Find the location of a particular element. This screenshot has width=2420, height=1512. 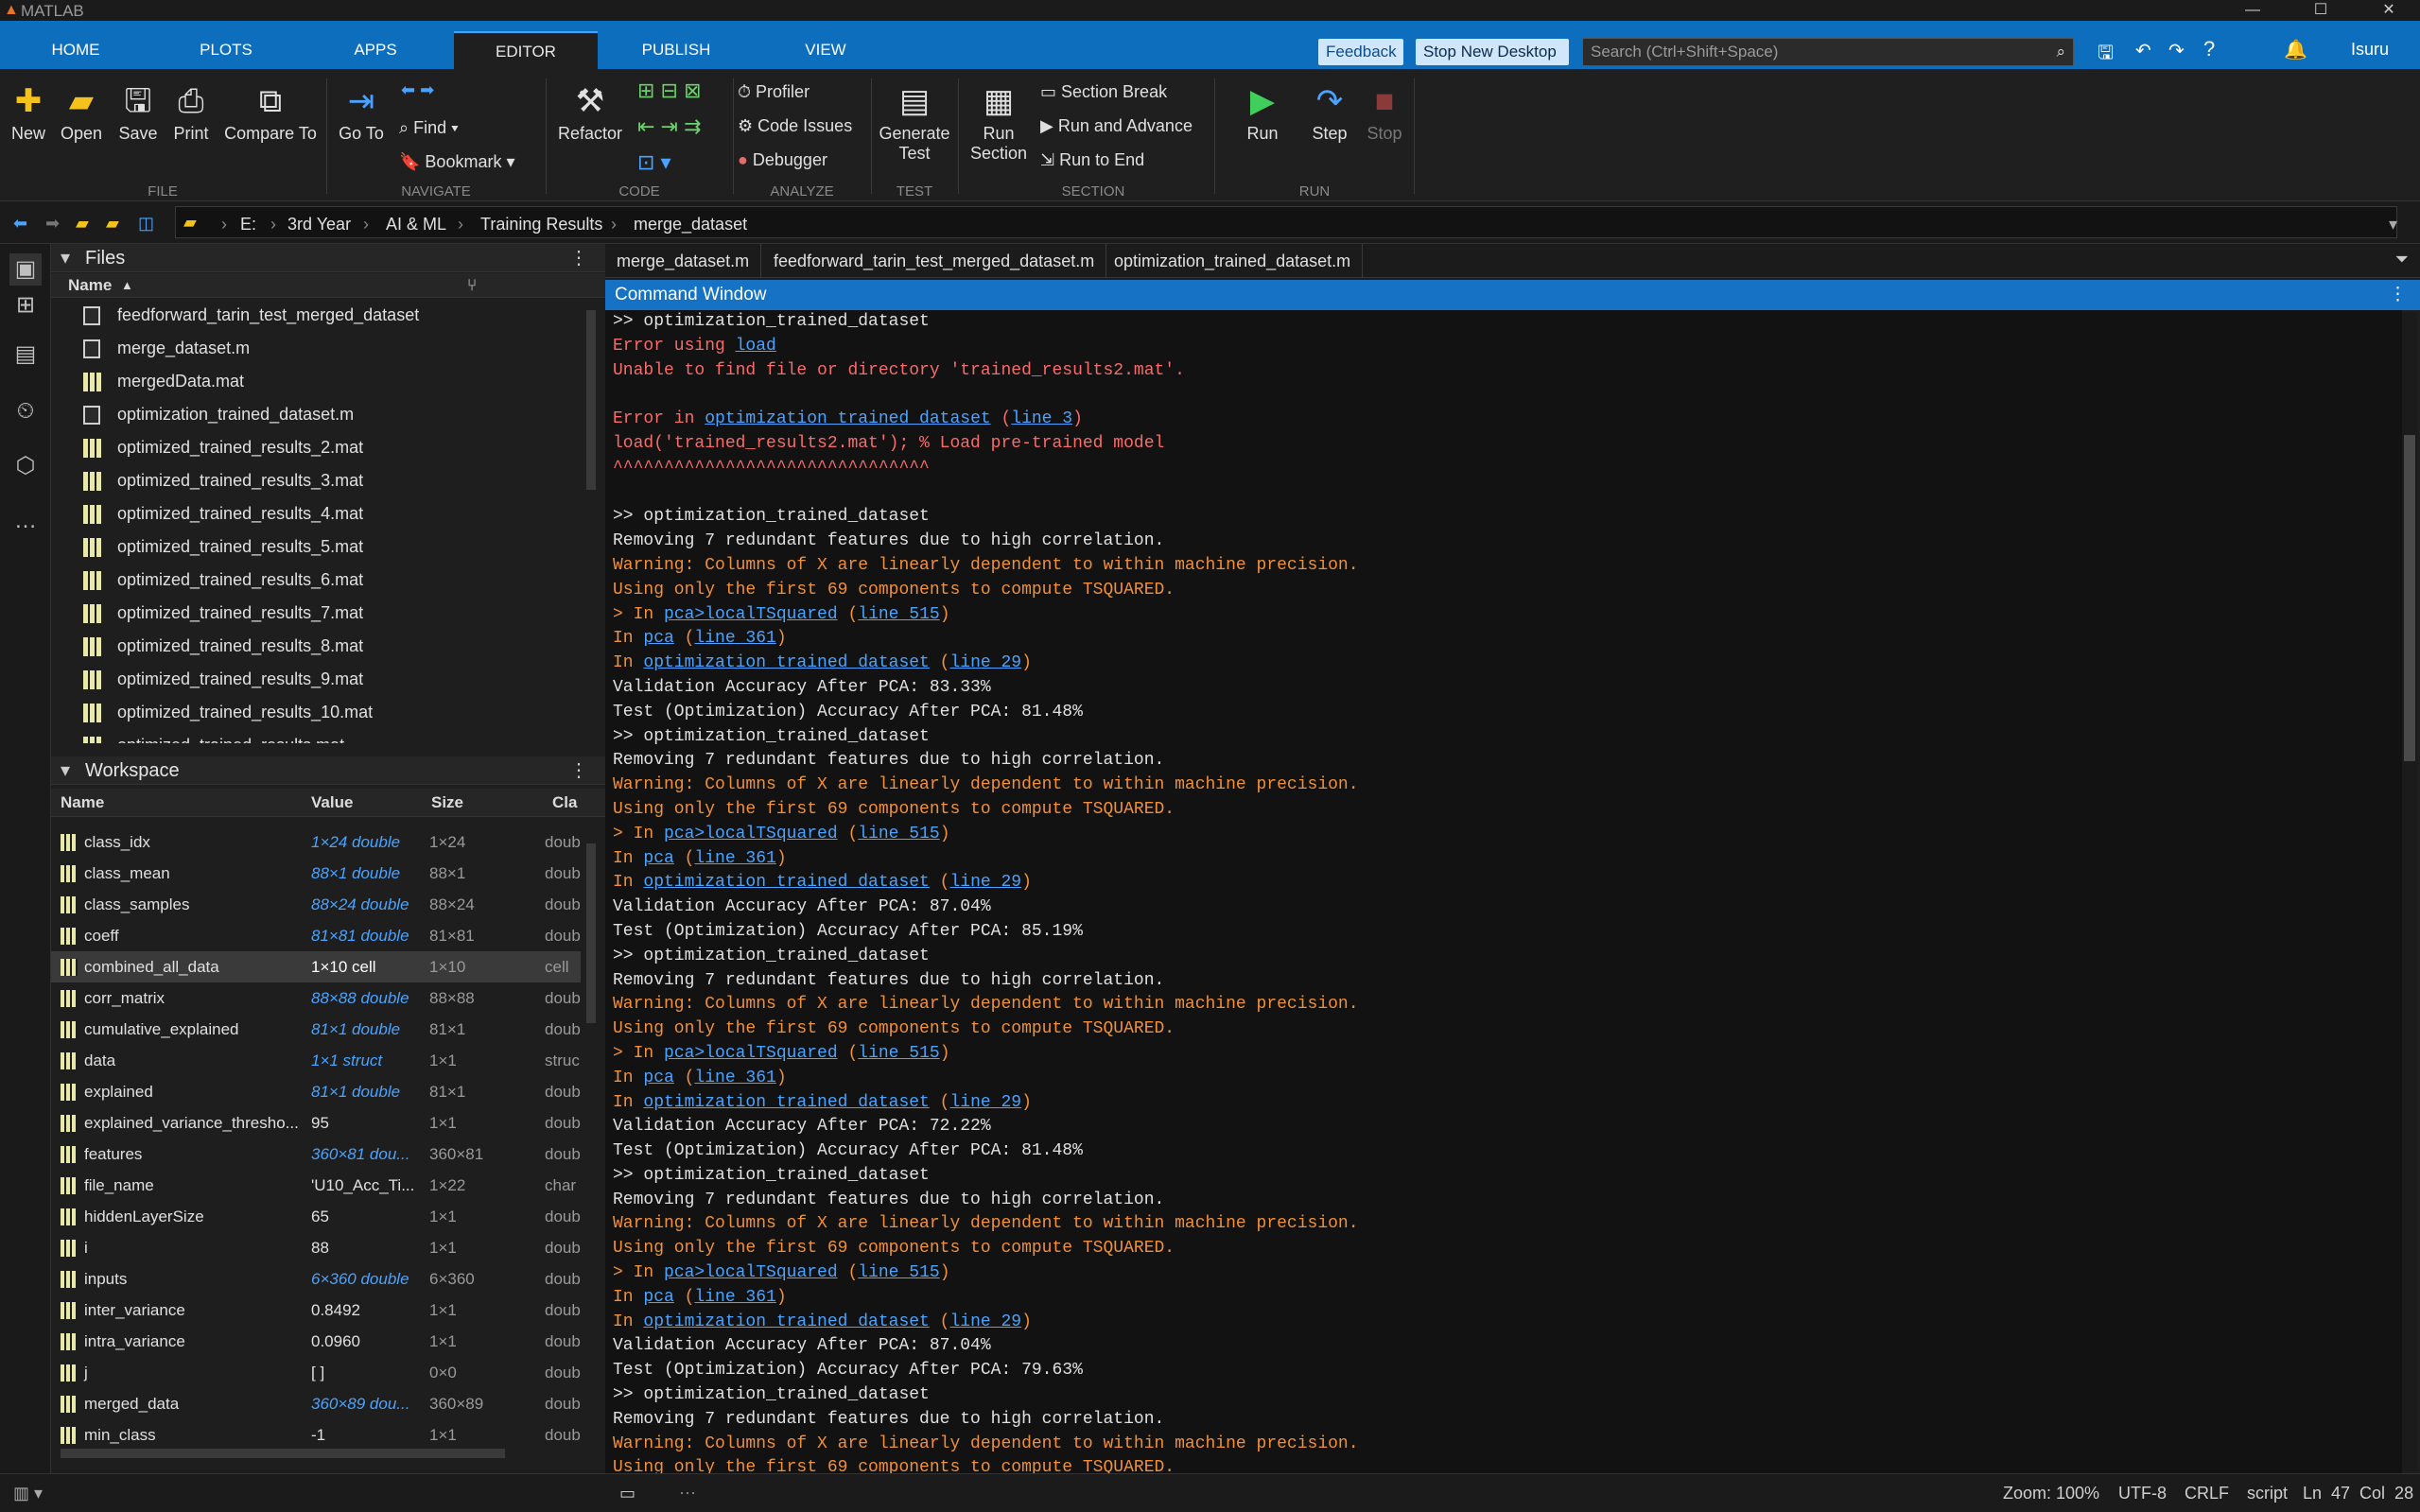

tab-publish: PUBLISH is located at coordinates (676, 50).